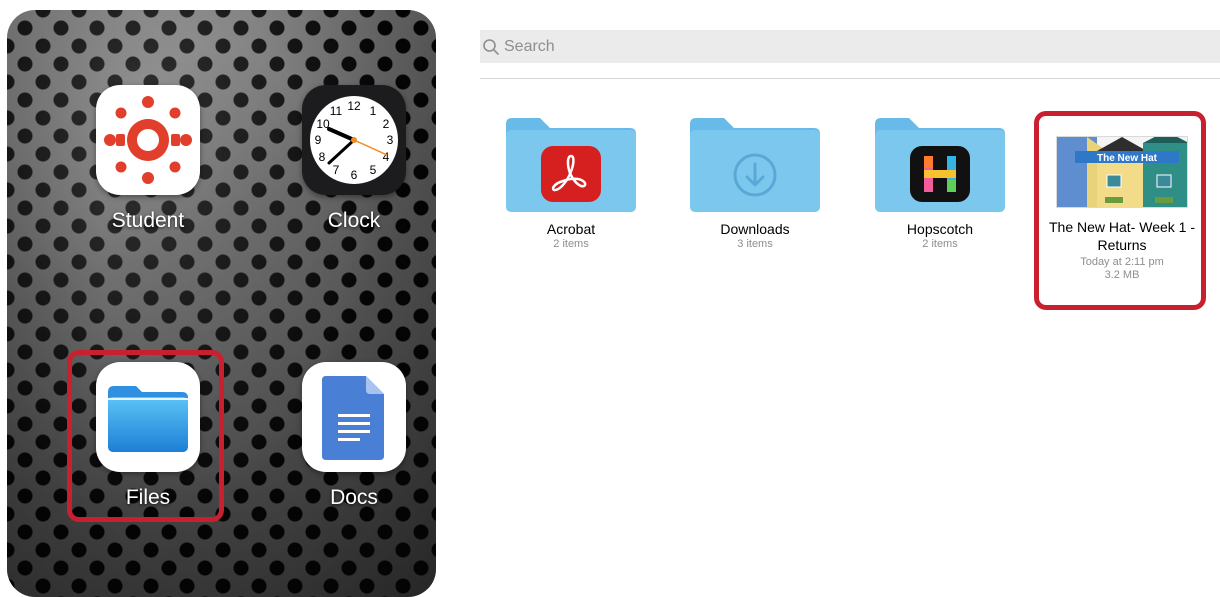  Describe the element at coordinates (148, 220) in the screenshot. I see `app-label: Student` at that location.